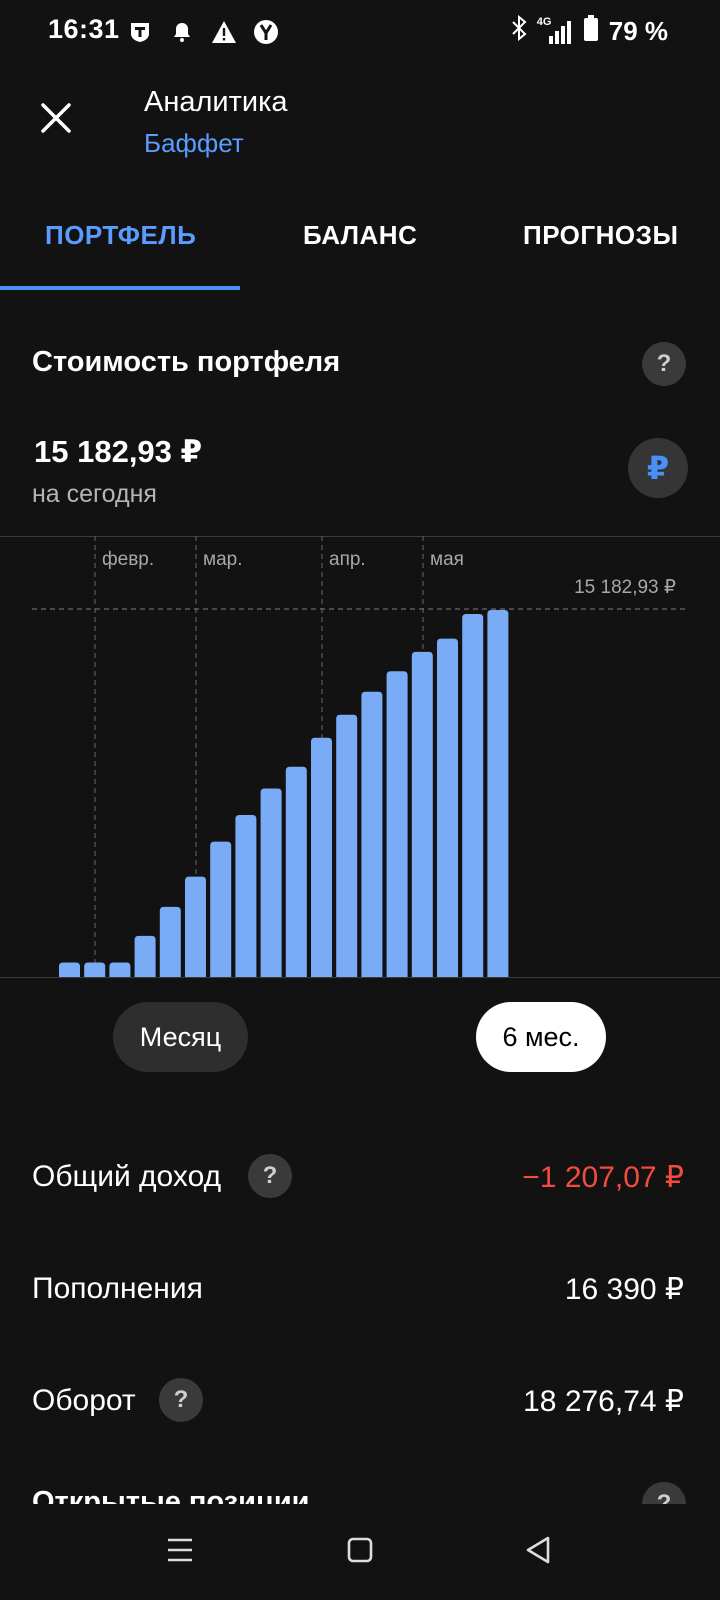 Image resolution: width=720 pixels, height=1600 pixels. What do you see at coordinates (84, 1400) in the screenshot?
I see `turnover-label: Оборот` at bounding box center [84, 1400].